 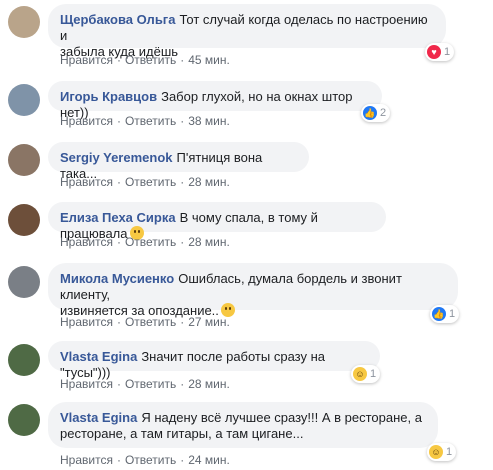 I want to click on reaction-badge: ♥ 1, so click(x=440, y=52).